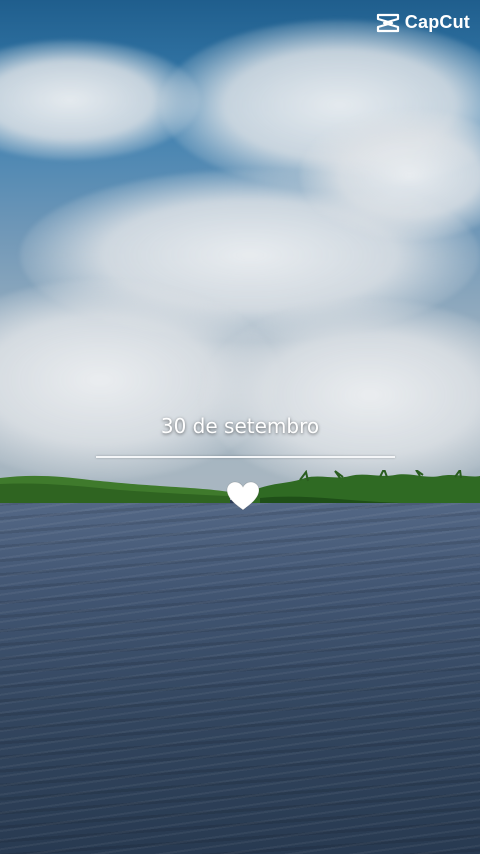 The width and height of the screenshot is (480, 854). I want to click on capcut-watermark: CapCut, so click(423, 22).